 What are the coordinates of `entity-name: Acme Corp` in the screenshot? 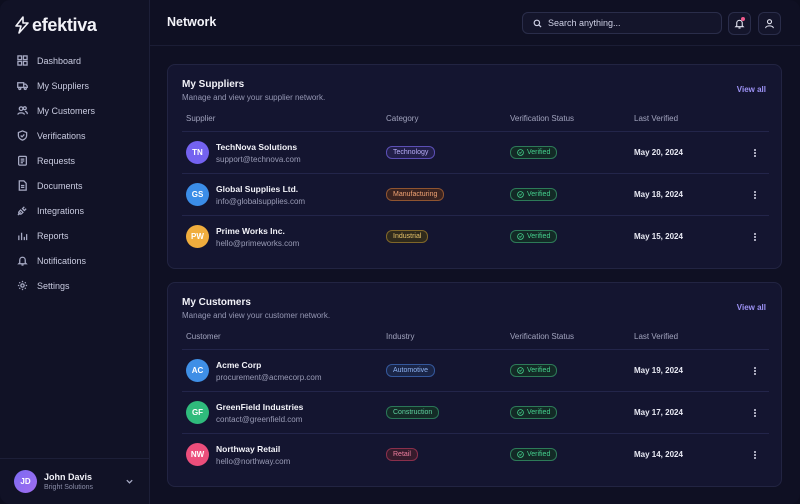 It's located at (239, 364).